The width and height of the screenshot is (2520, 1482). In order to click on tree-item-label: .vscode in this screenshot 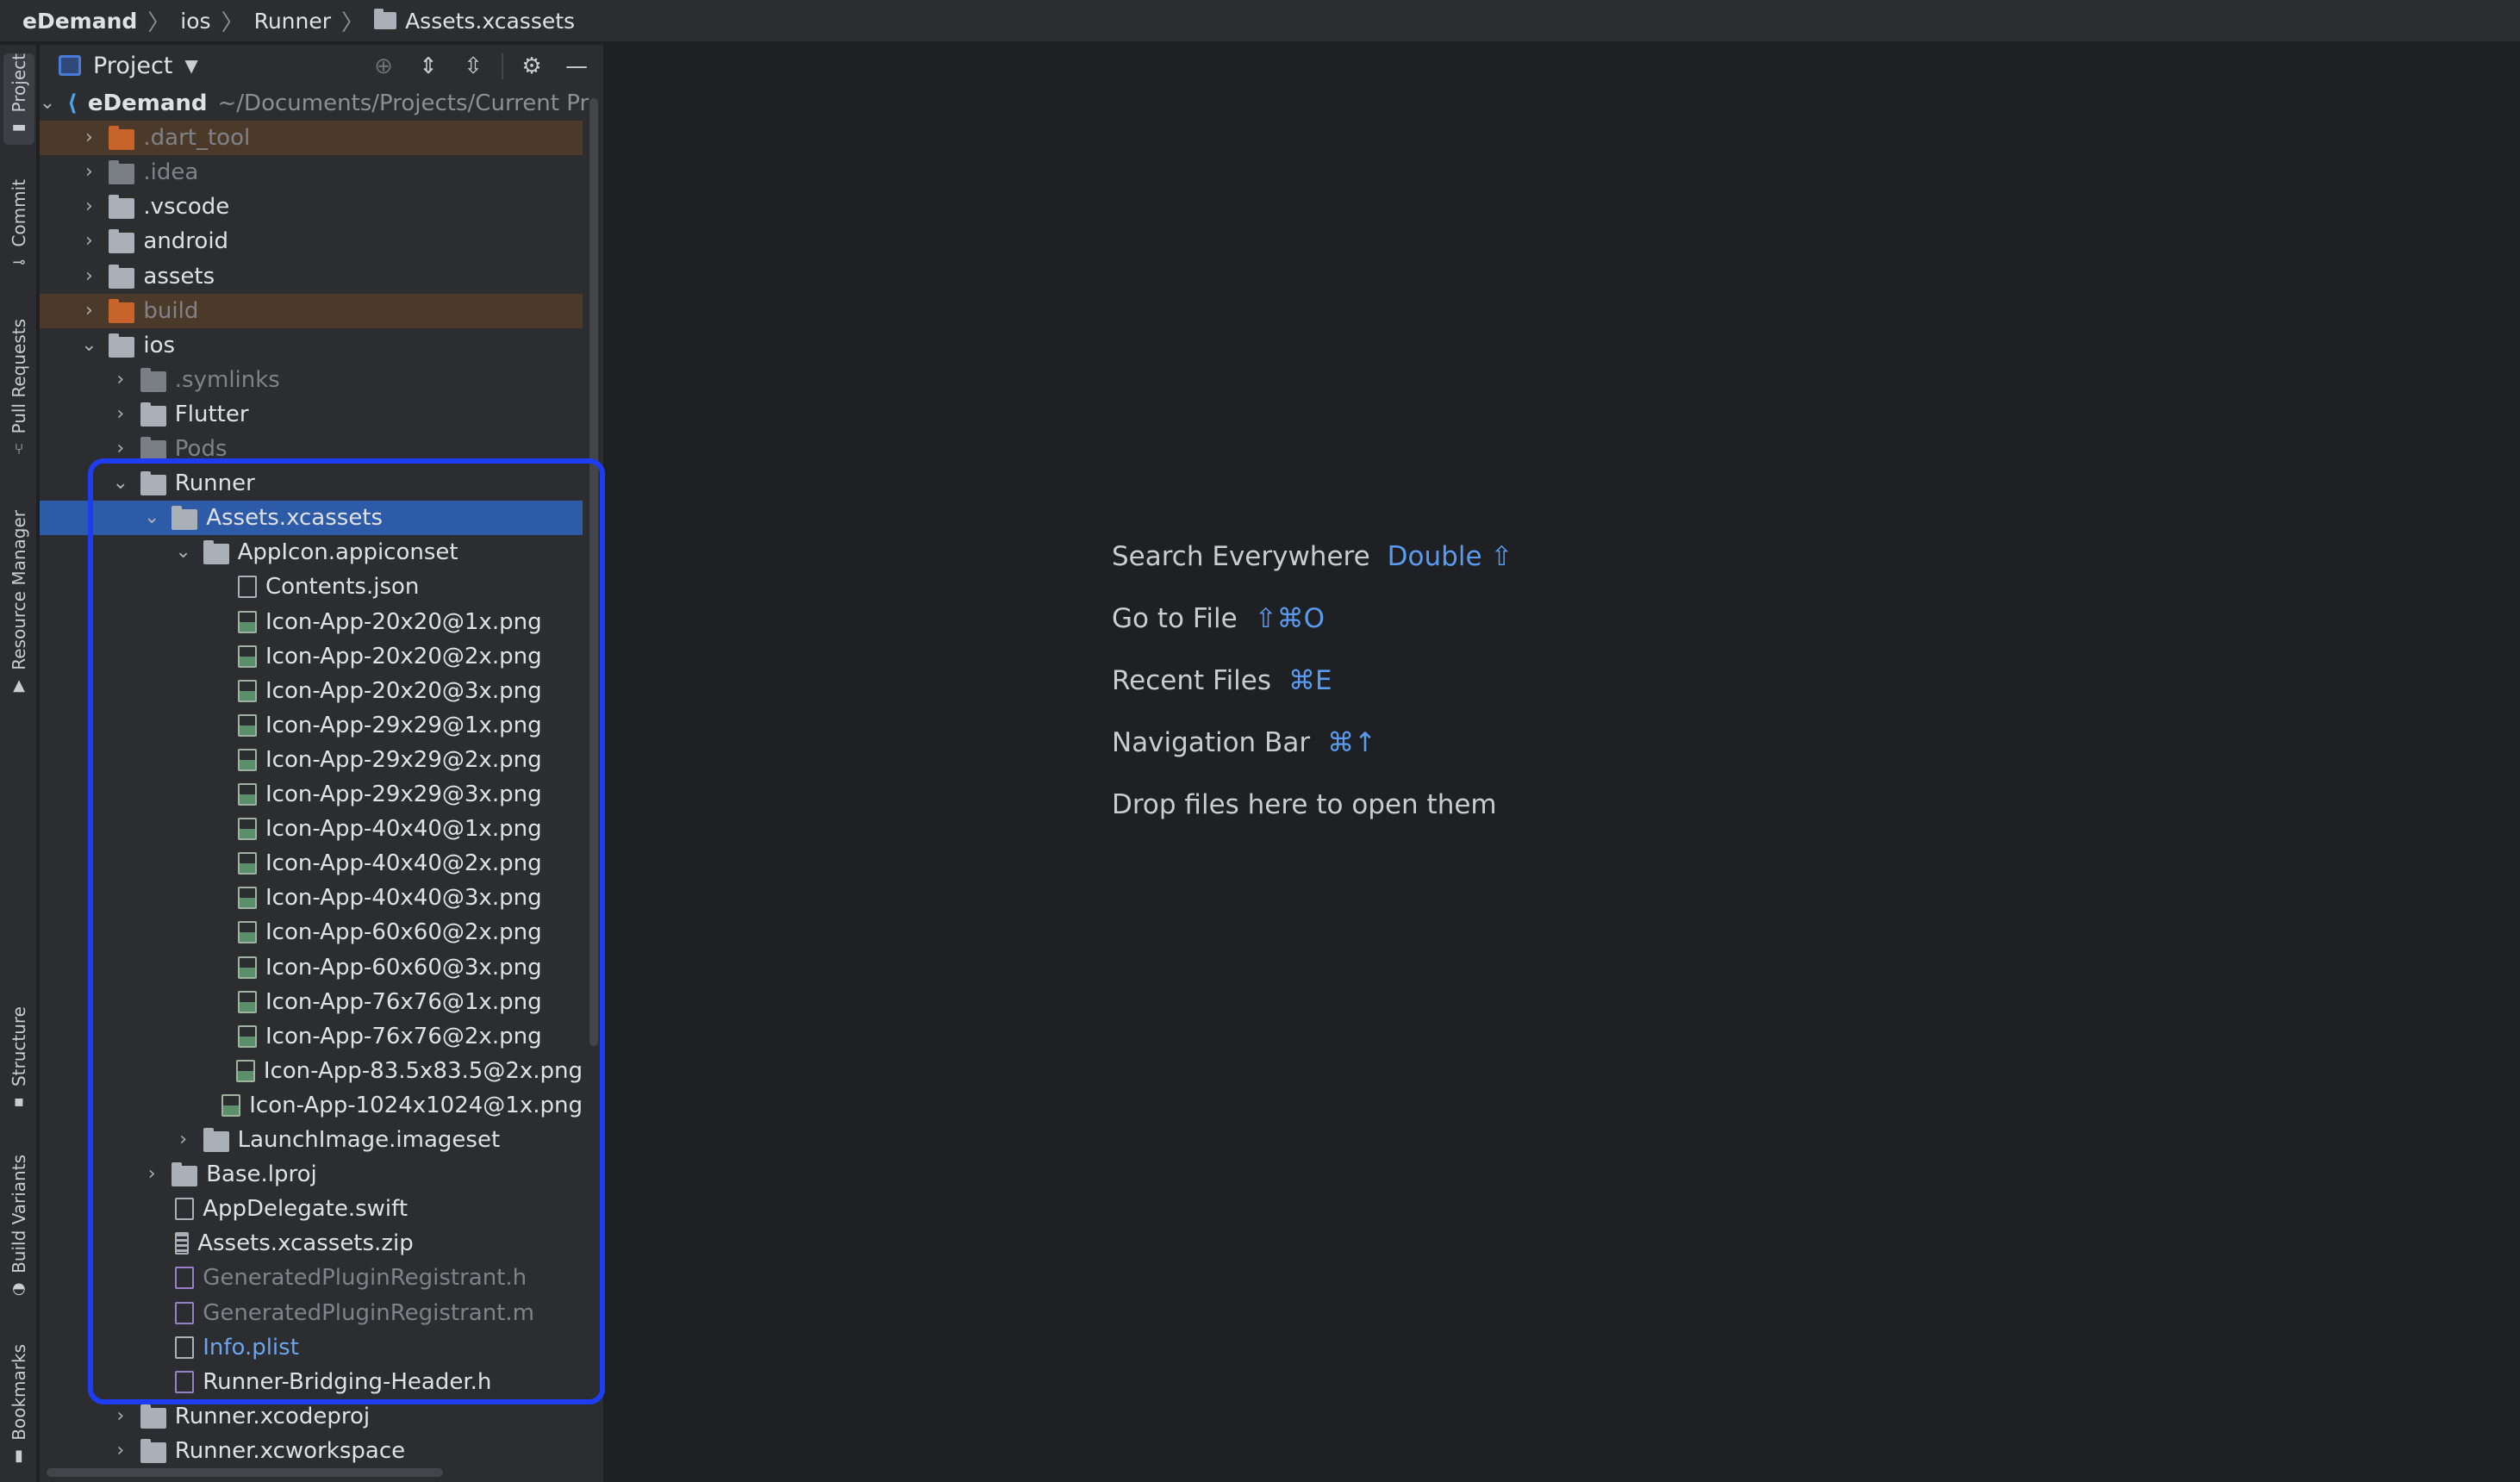, I will do `click(187, 207)`.